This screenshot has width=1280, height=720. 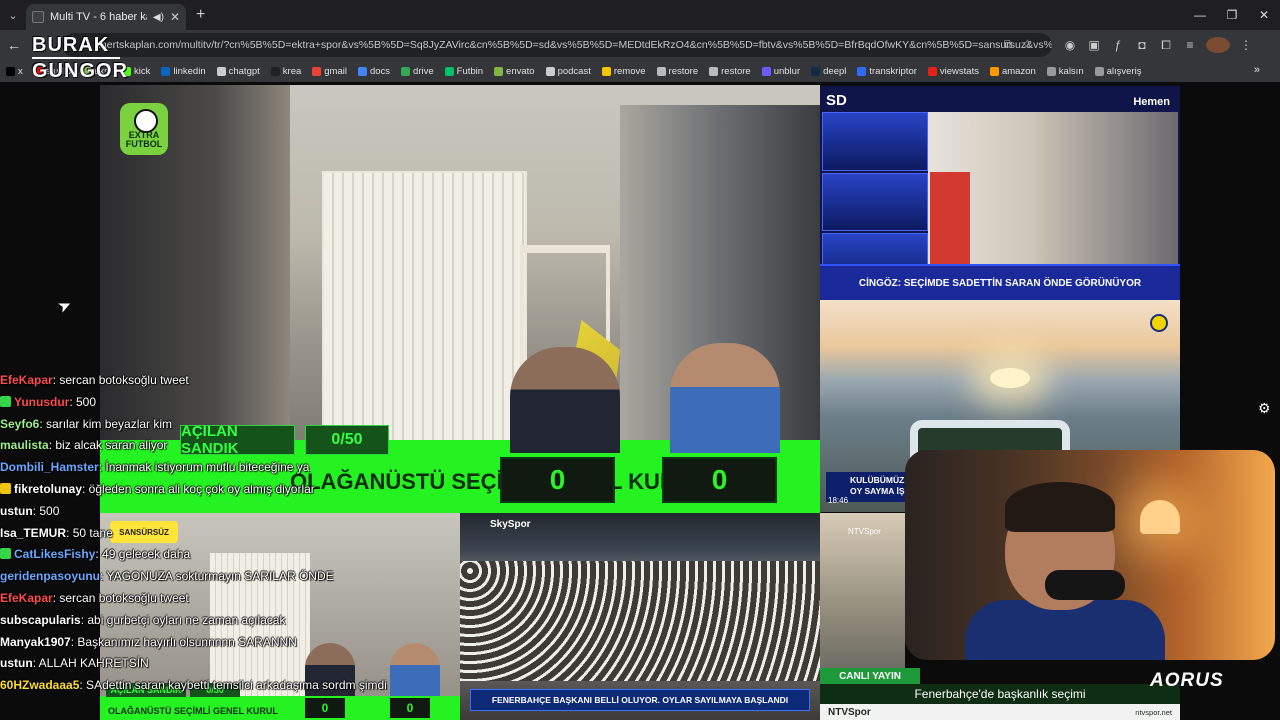 What do you see at coordinates (1000, 712) in the screenshot?
I see `ntv-footer: NTVSpor ntvspor.net` at bounding box center [1000, 712].